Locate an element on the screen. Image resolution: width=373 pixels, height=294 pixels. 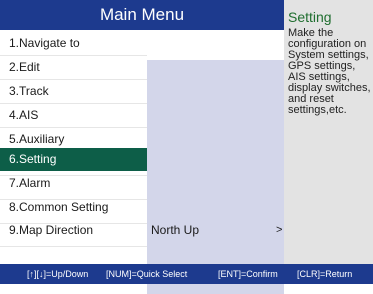
menu-item-setting: 6.Setting is located at coordinates (73, 159).